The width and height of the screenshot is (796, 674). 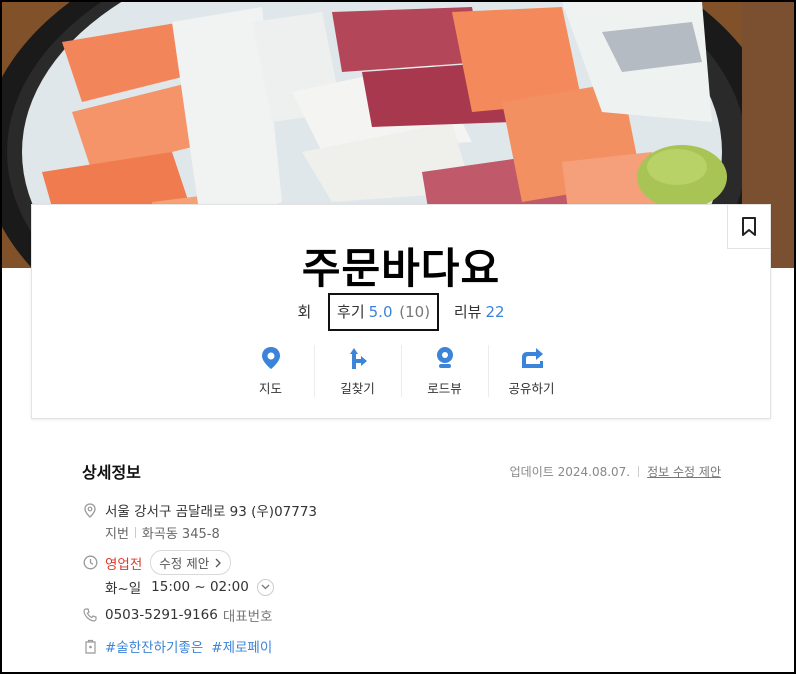 I want to click on share-icon, so click(x=532, y=357).